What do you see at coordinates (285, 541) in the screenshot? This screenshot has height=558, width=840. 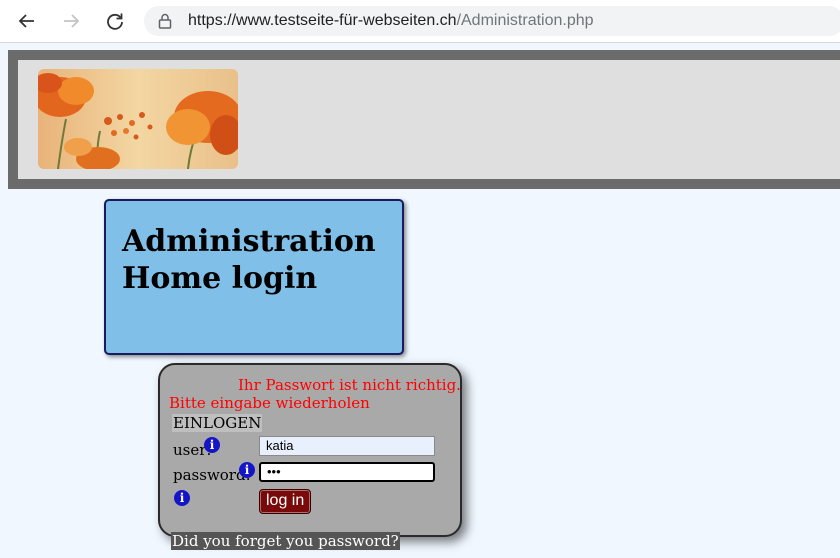 I see `forgot-password-link: Did you forget you password?` at bounding box center [285, 541].